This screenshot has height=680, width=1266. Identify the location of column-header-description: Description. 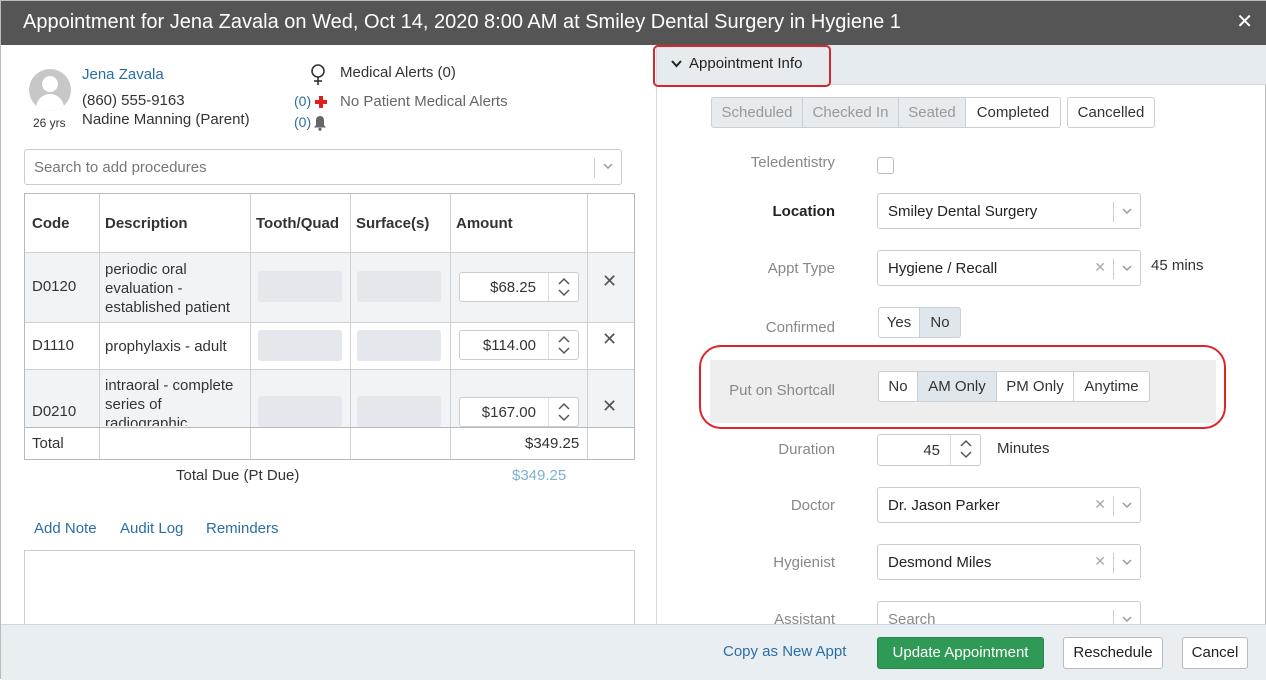
(146, 223).